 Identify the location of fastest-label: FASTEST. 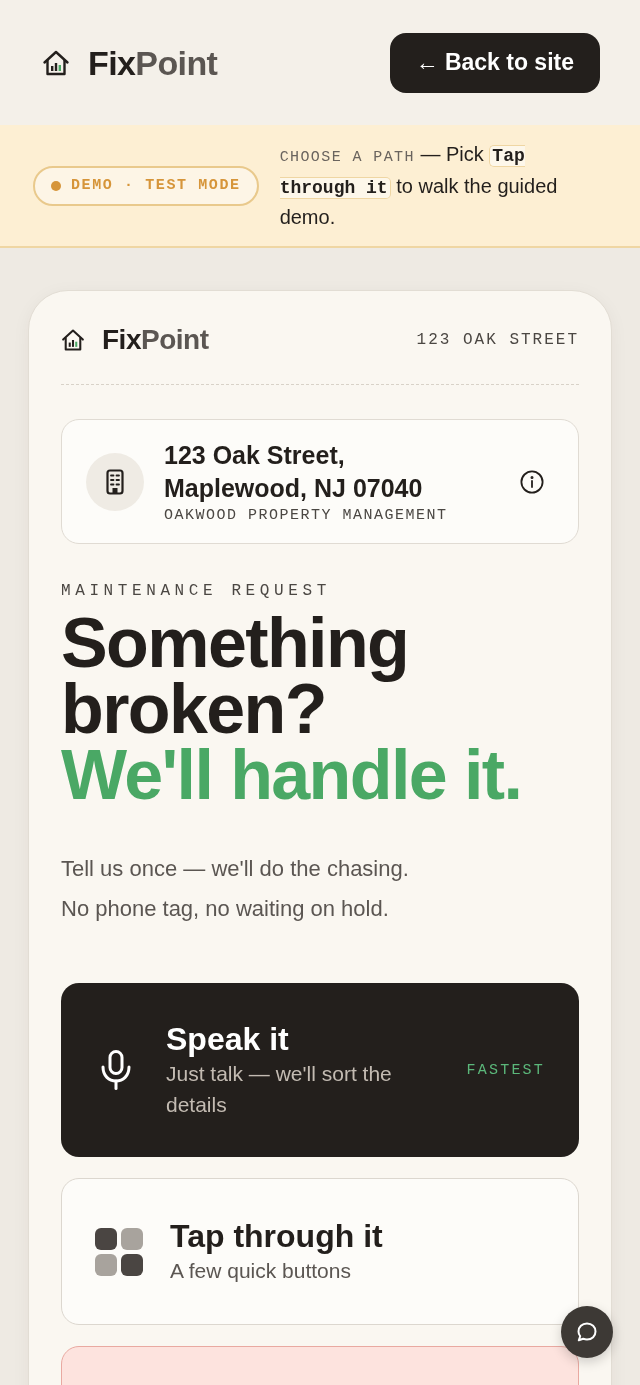
(505, 1070).